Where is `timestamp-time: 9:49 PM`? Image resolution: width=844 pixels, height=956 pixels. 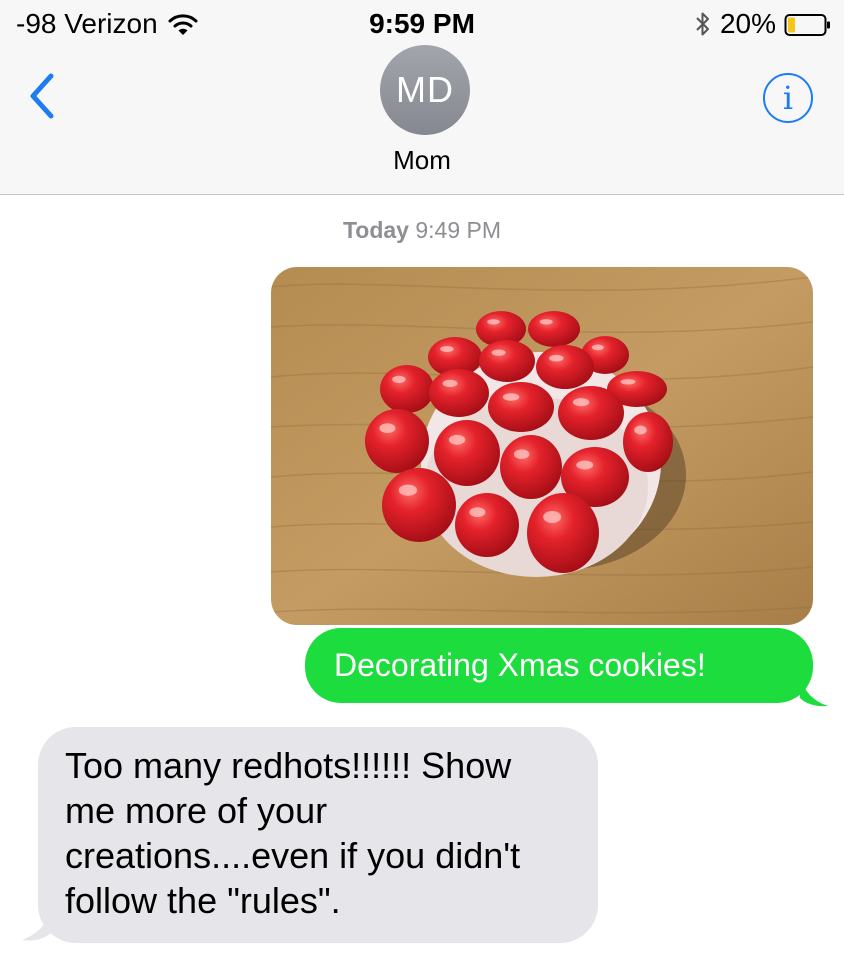
timestamp-time: 9:49 PM is located at coordinates (458, 230).